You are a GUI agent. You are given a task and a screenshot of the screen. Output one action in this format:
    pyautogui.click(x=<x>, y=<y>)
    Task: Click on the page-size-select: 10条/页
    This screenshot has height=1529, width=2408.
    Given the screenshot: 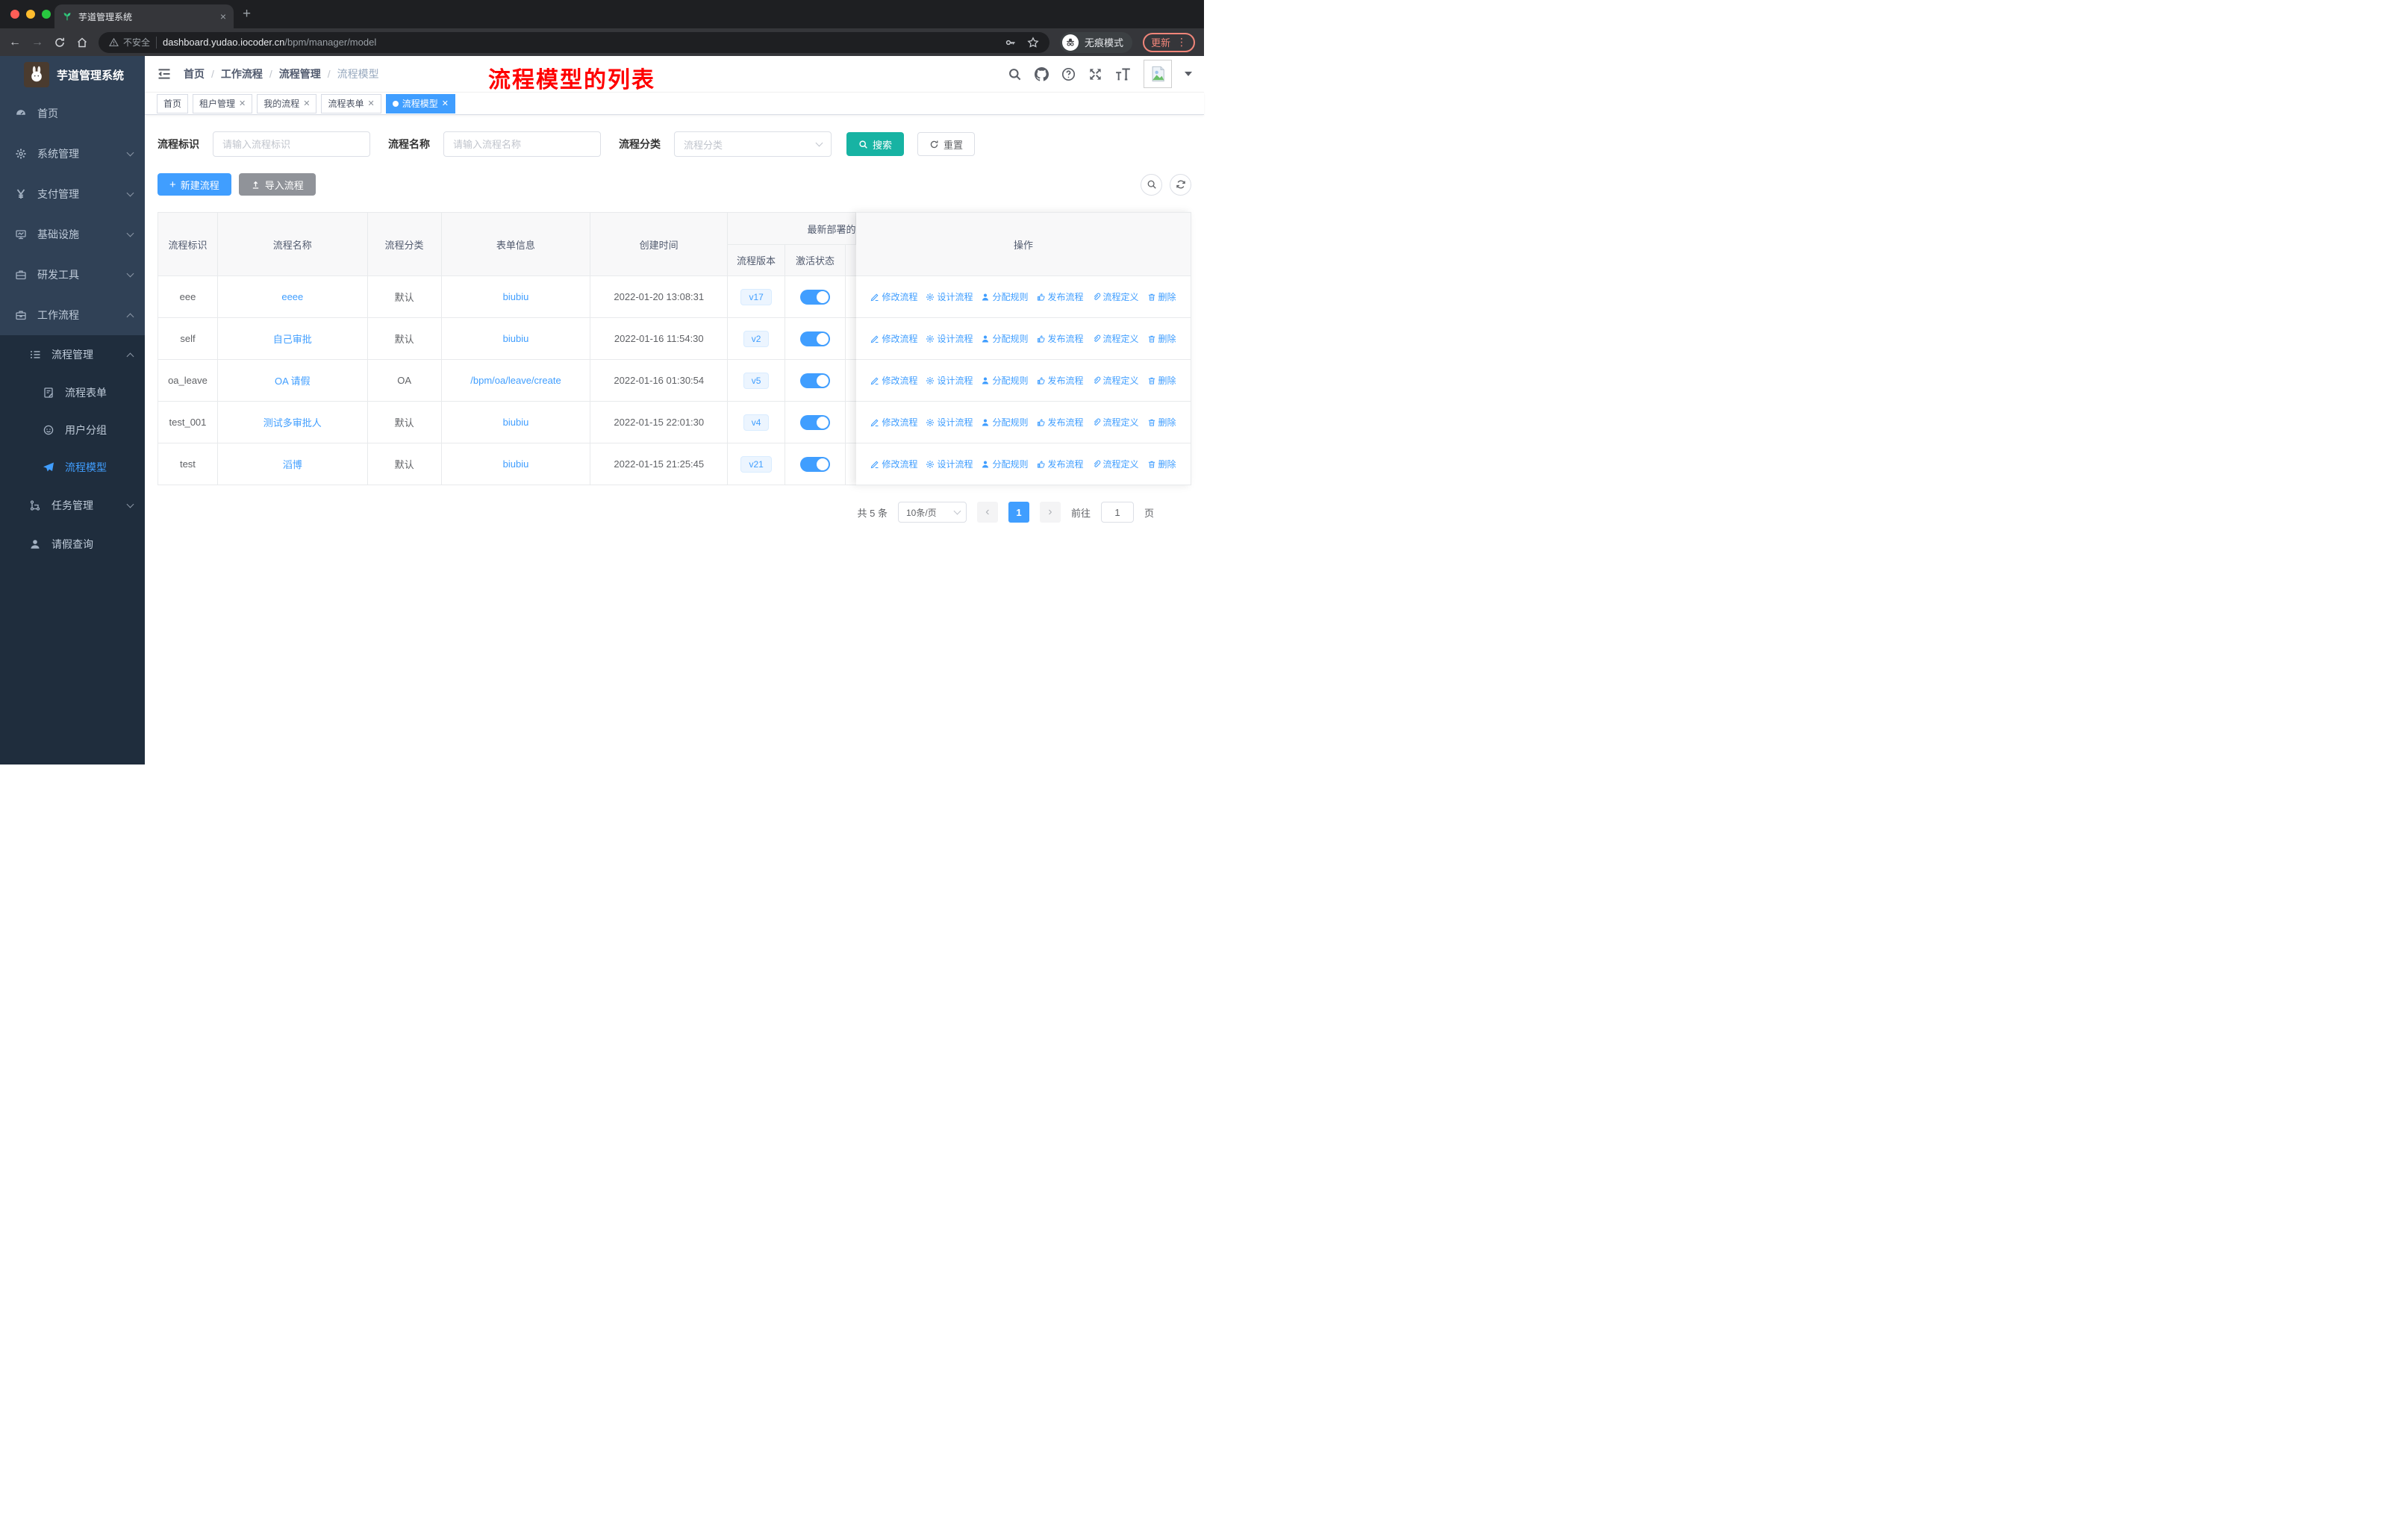 What is the action you would take?
    pyautogui.click(x=932, y=512)
    